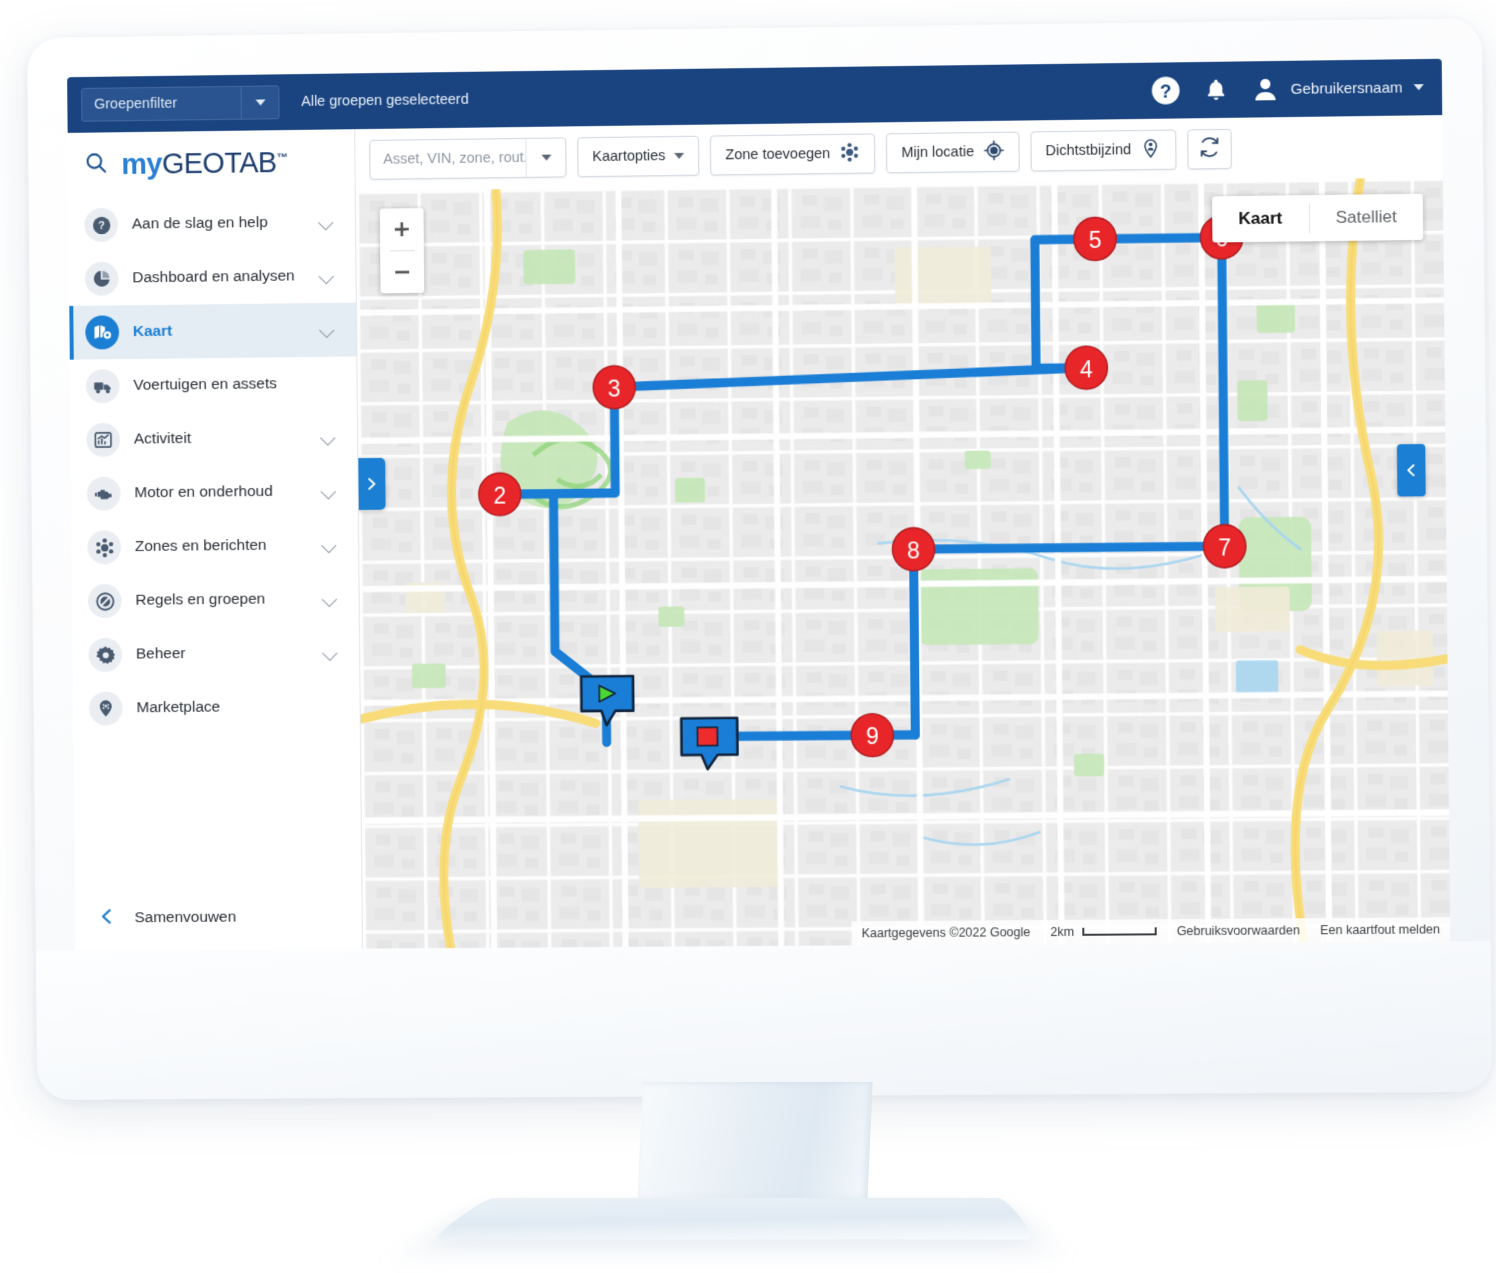 This screenshot has width=1496, height=1273. I want to click on logo-geotab-text: GEOTAB, so click(219, 163).